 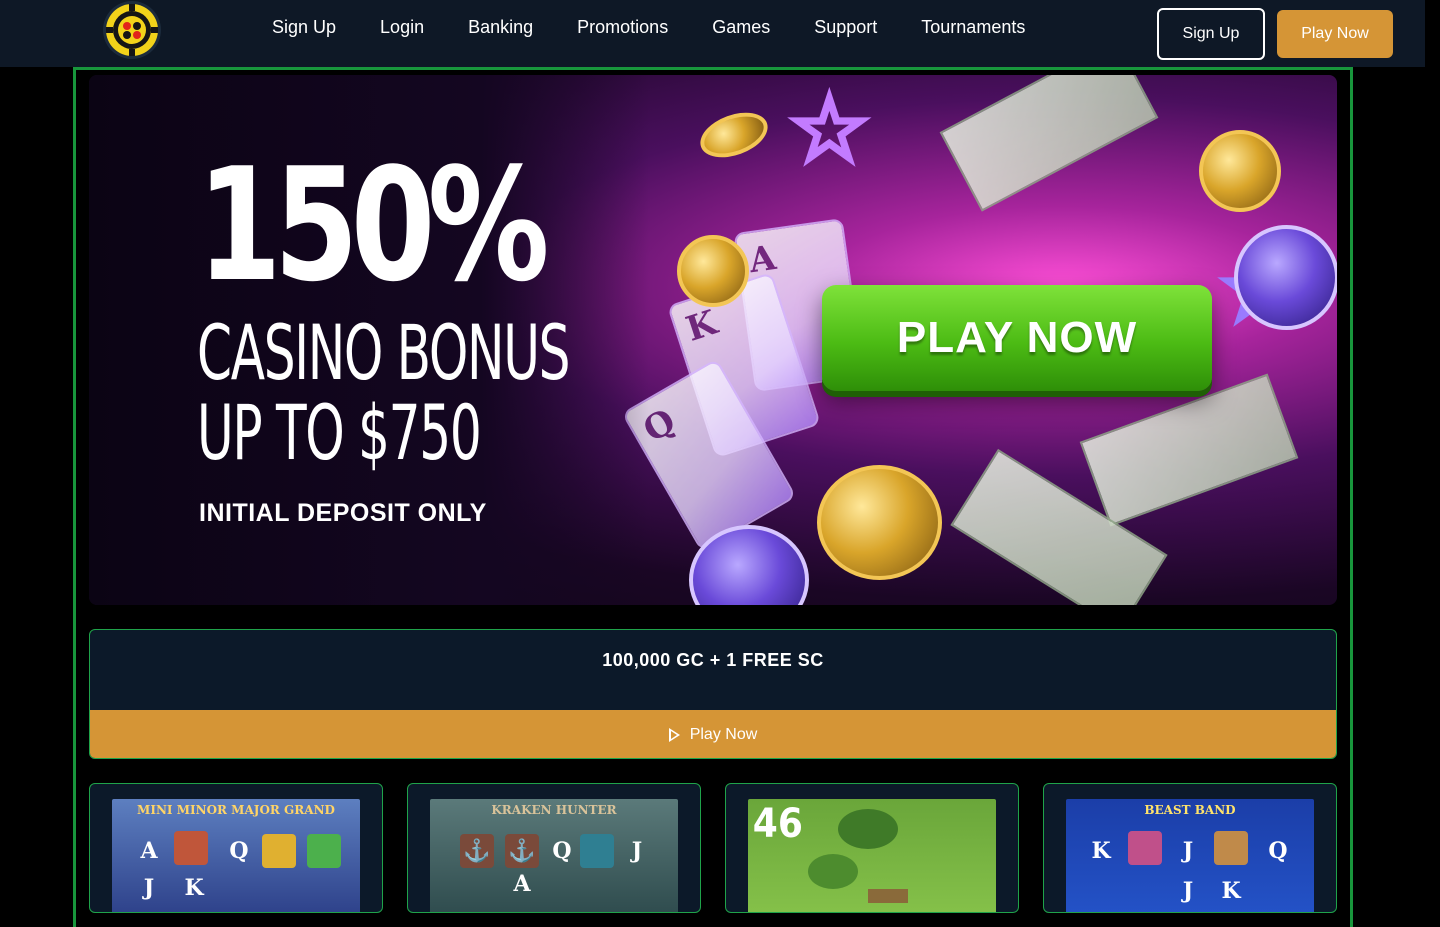 I want to click on game-thumbnail: MINI MINOR MAJOR GRAND A Q J K, so click(x=236, y=855).